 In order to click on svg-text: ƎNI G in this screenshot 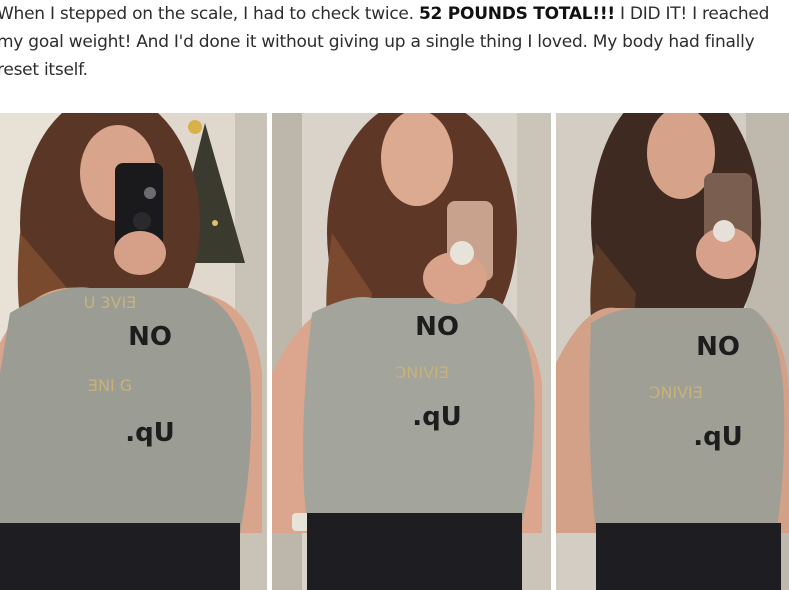, I will do `click(110, 385)`.